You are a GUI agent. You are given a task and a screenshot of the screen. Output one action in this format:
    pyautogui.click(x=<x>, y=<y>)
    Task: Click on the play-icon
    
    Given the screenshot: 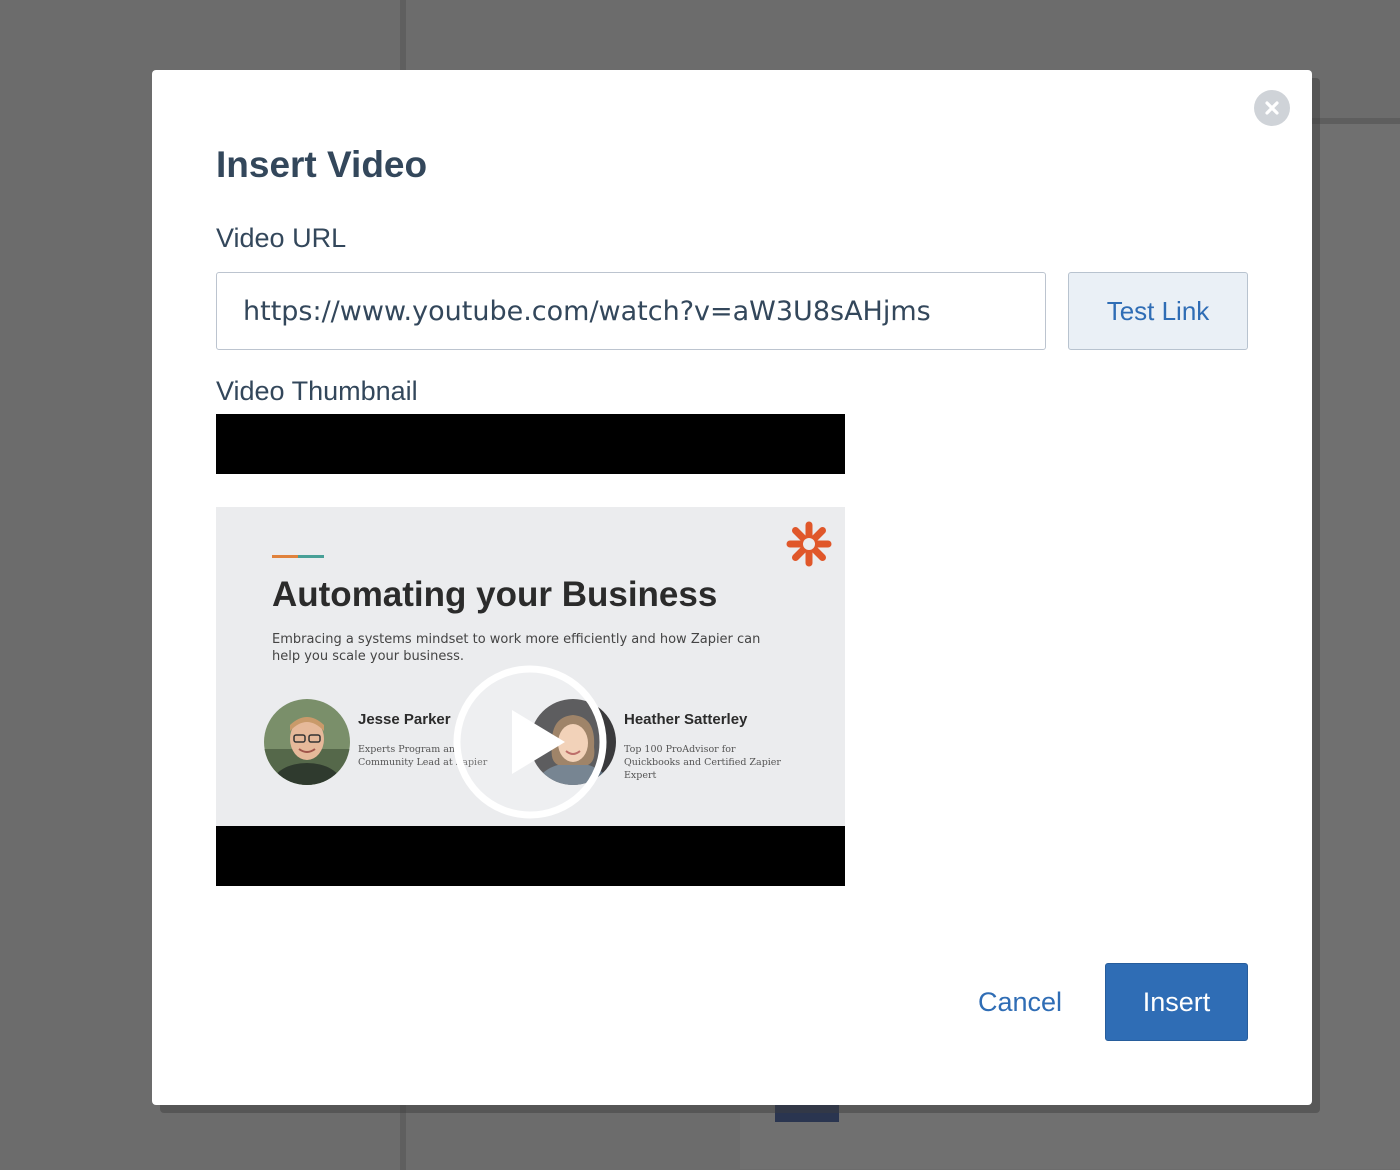 What is the action you would take?
    pyautogui.click(x=530, y=742)
    